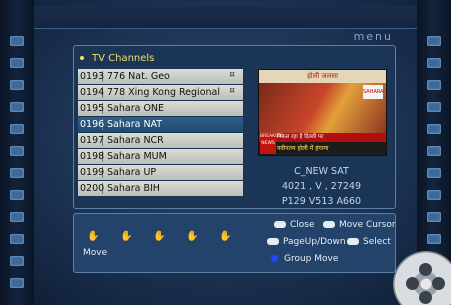  I want to click on delete-icon: ✋, so click(192, 236).